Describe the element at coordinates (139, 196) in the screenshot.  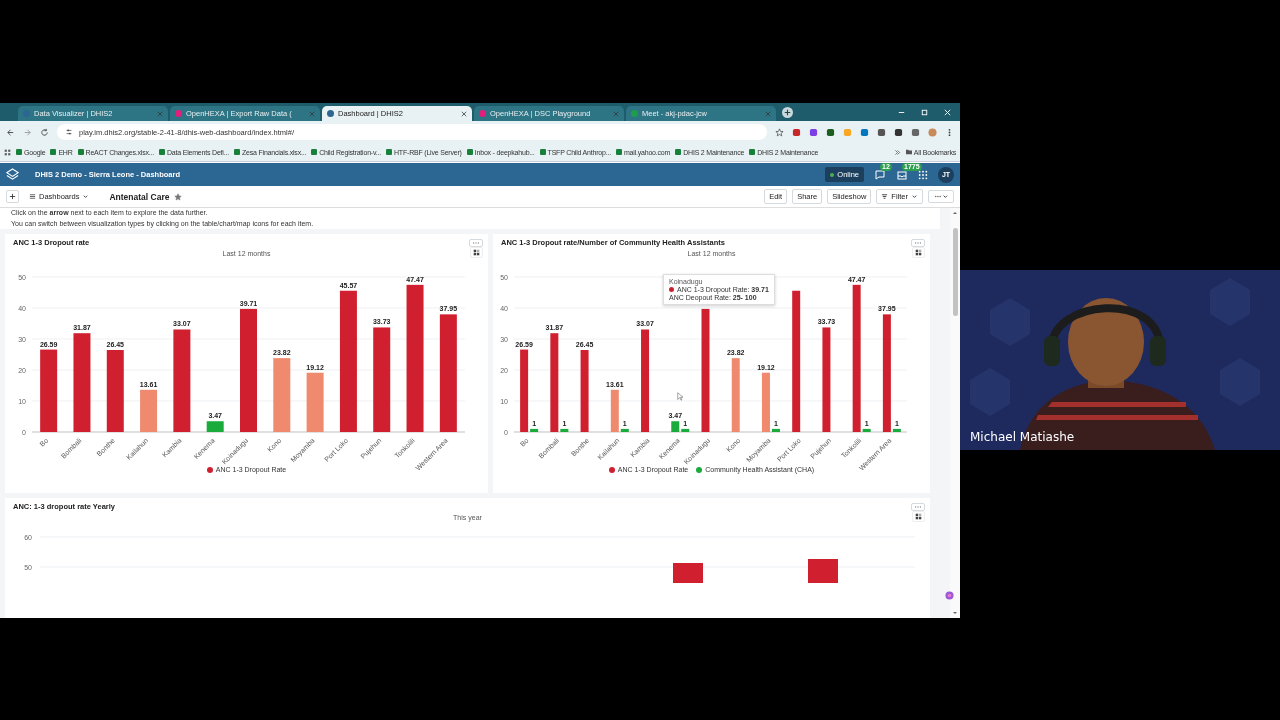
I see `dashboard-name: Antenatal Care` at that location.